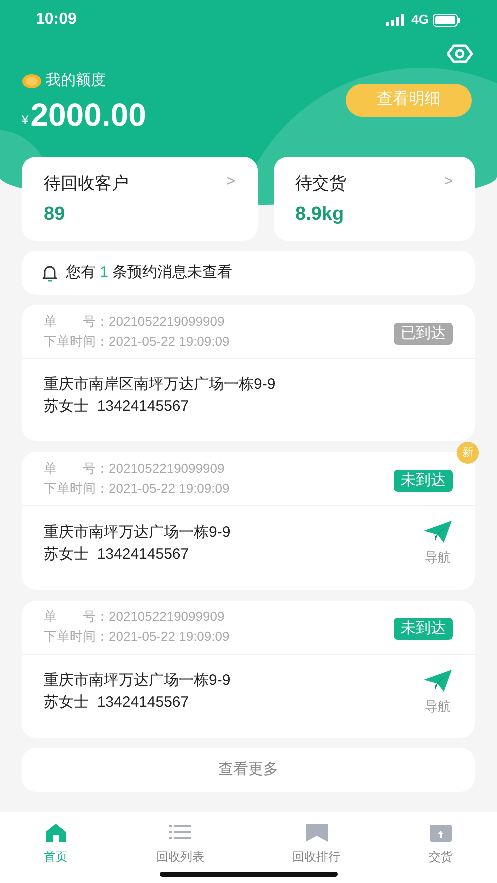 This screenshot has height=883, width=497. I want to click on tab-item: 首页, so click(56, 847).